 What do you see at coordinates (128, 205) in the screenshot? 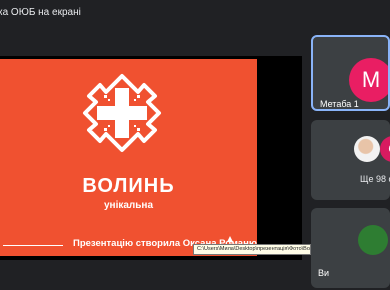
I see `brand-subtitle: унікальна` at bounding box center [128, 205].